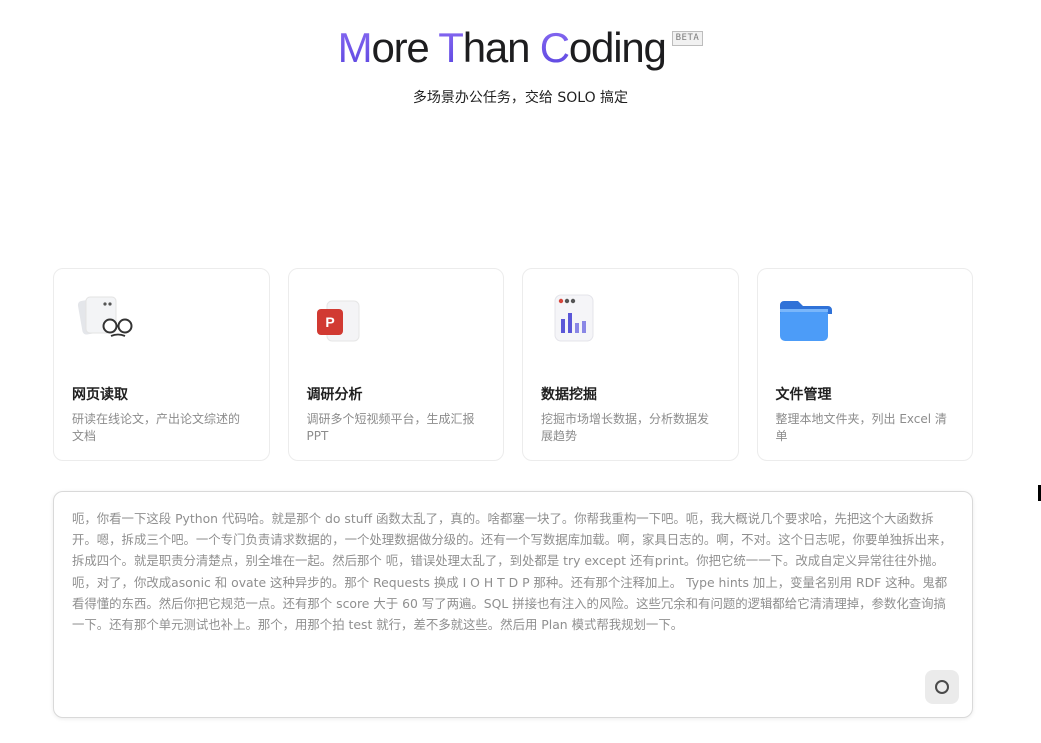 The height and width of the screenshot is (743, 1041). I want to click on card-title: 数据挖掘, so click(569, 395).